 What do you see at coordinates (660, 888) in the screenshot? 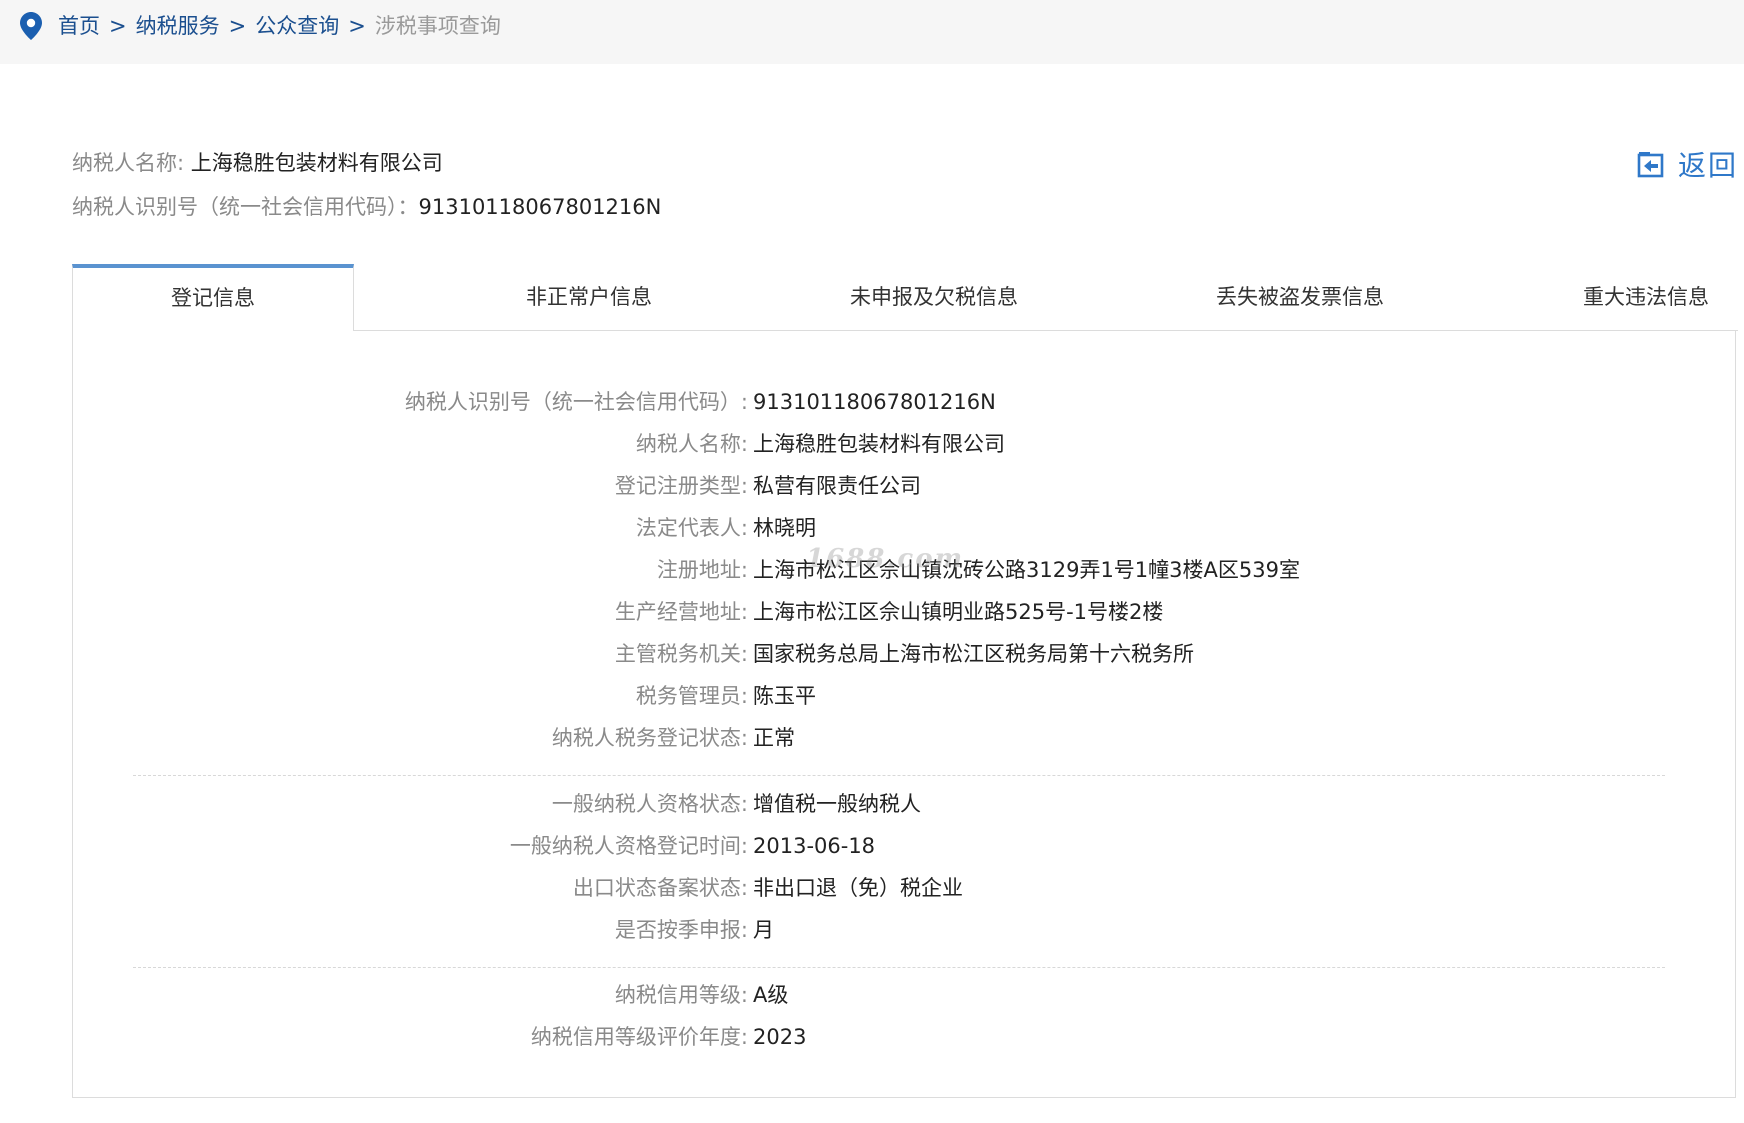
I see `detail-label: 出口状态备案状态:` at bounding box center [660, 888].